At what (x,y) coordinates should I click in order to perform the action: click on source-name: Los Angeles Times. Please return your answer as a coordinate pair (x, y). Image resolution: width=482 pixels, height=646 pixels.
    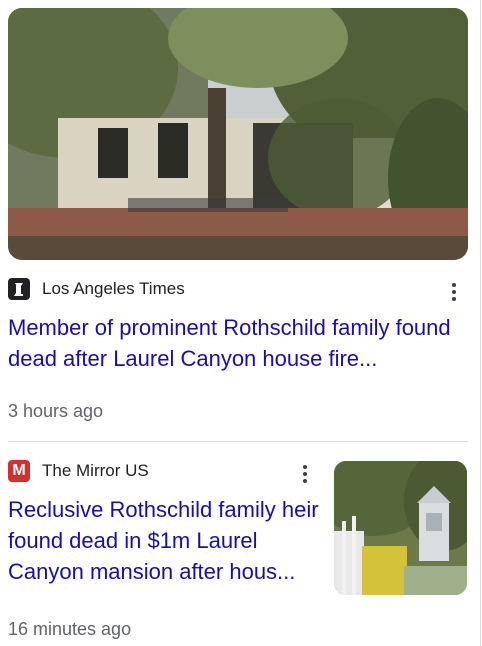
    Looking at the image, I should click on (113, 288).